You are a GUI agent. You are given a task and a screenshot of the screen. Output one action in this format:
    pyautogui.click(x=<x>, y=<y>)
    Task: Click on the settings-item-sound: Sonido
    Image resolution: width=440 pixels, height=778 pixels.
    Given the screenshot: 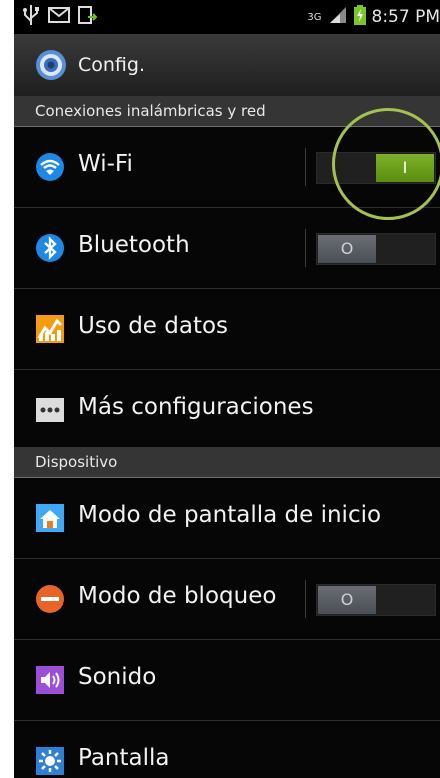 What is the action you would take?
    pyautogui.click(x=227, y=680)
    